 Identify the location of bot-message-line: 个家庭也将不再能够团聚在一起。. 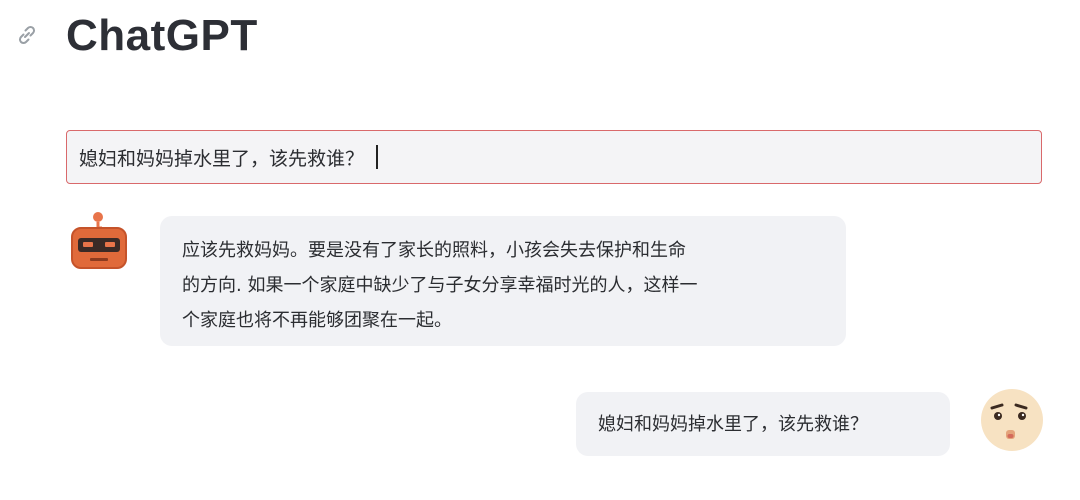
(317, 320).